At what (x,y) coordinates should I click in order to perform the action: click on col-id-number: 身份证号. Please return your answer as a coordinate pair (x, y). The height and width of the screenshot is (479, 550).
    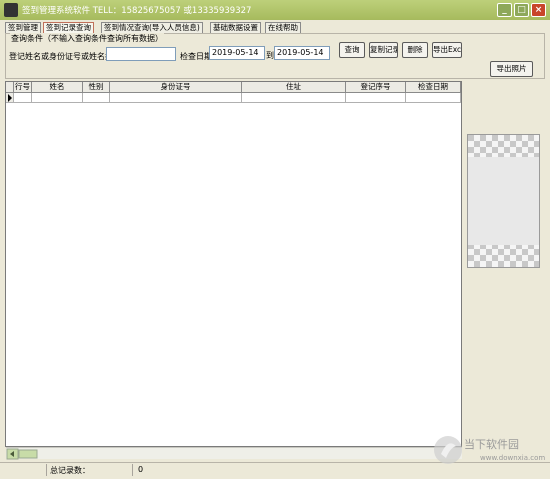
    Looking at the image, I should click on (176, 87).